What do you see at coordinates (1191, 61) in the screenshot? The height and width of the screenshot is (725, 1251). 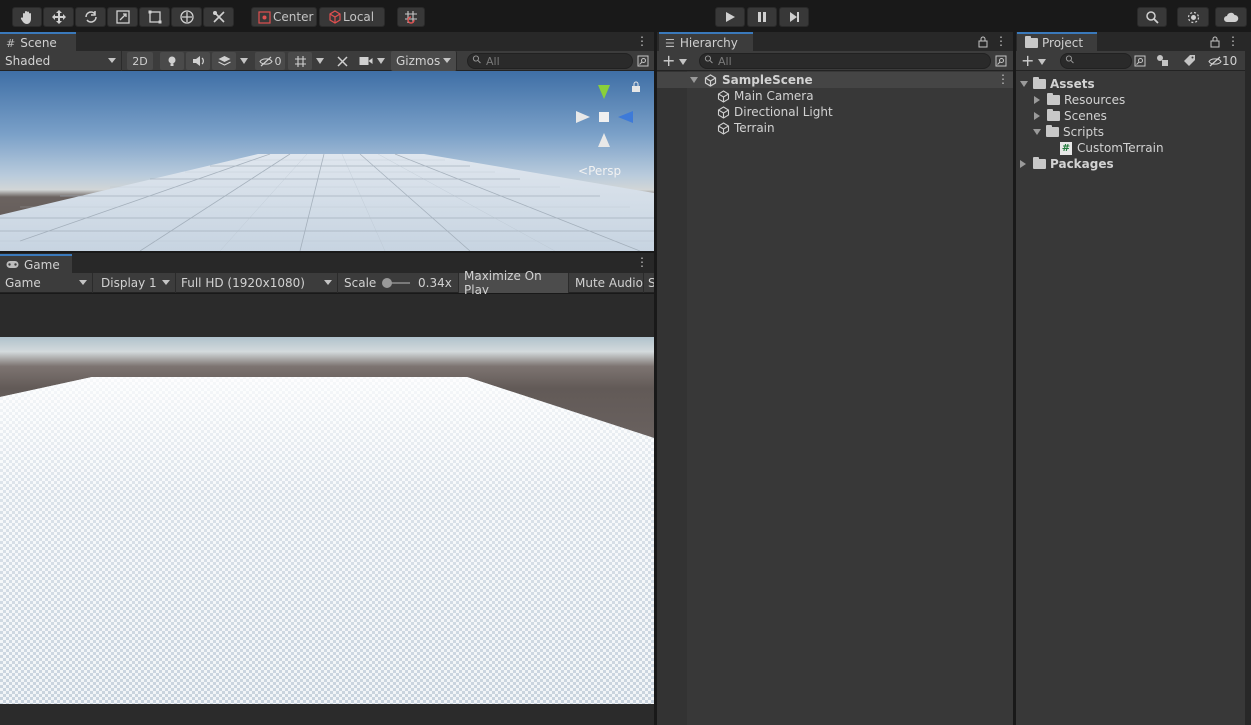 I see `filter-by-label-button` at bounding box center [1191, 61].